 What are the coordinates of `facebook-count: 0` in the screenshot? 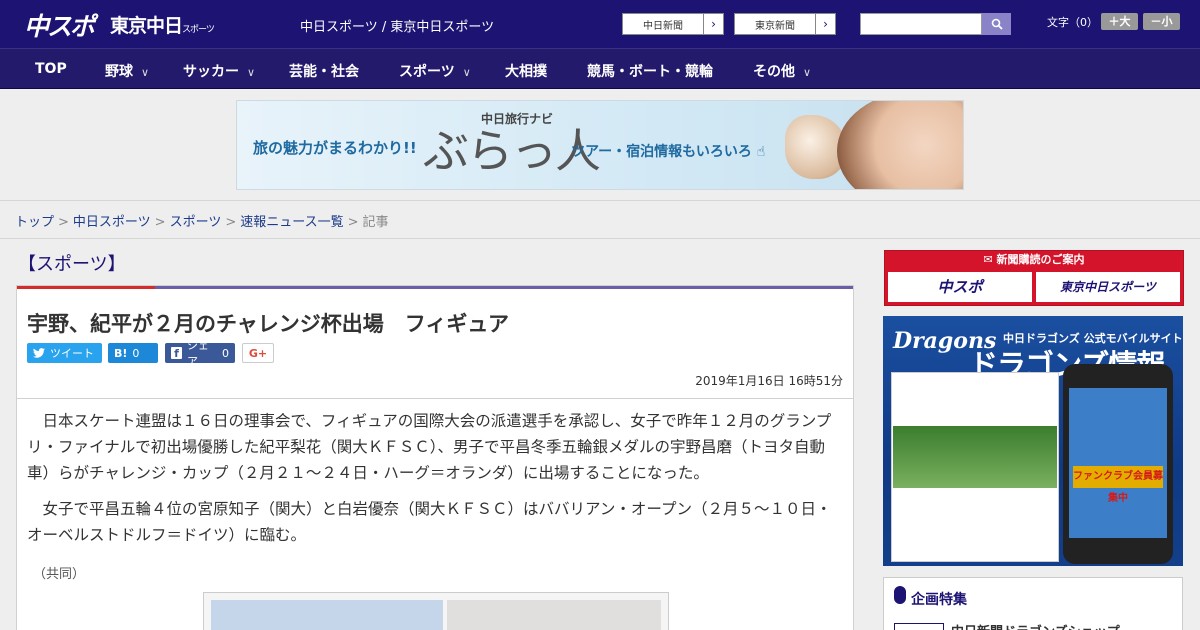 It's located at (225, 353).